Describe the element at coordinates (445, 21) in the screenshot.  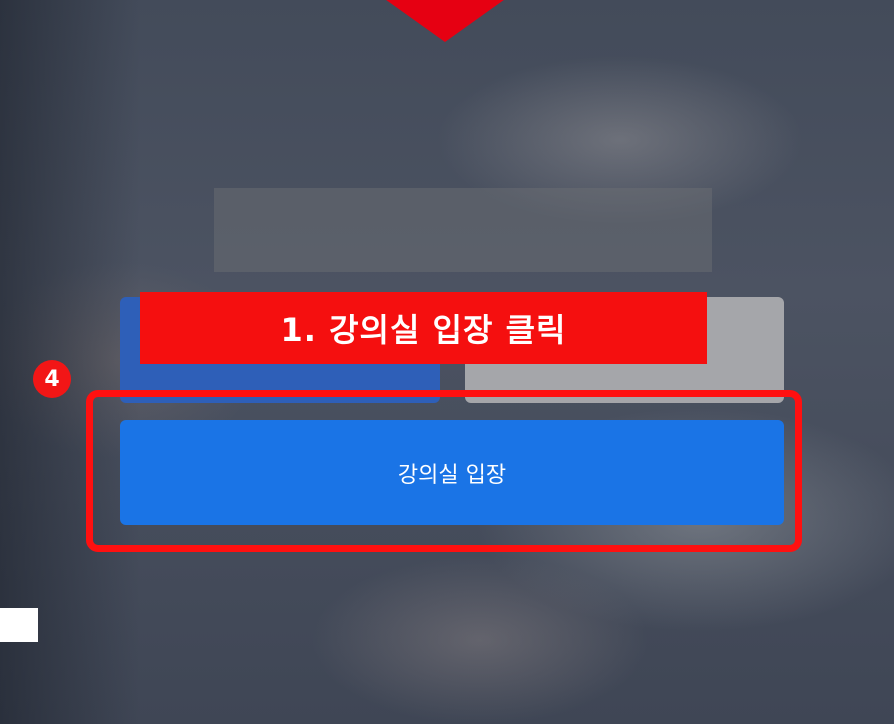
I see `arrow-down-icon` at that location.